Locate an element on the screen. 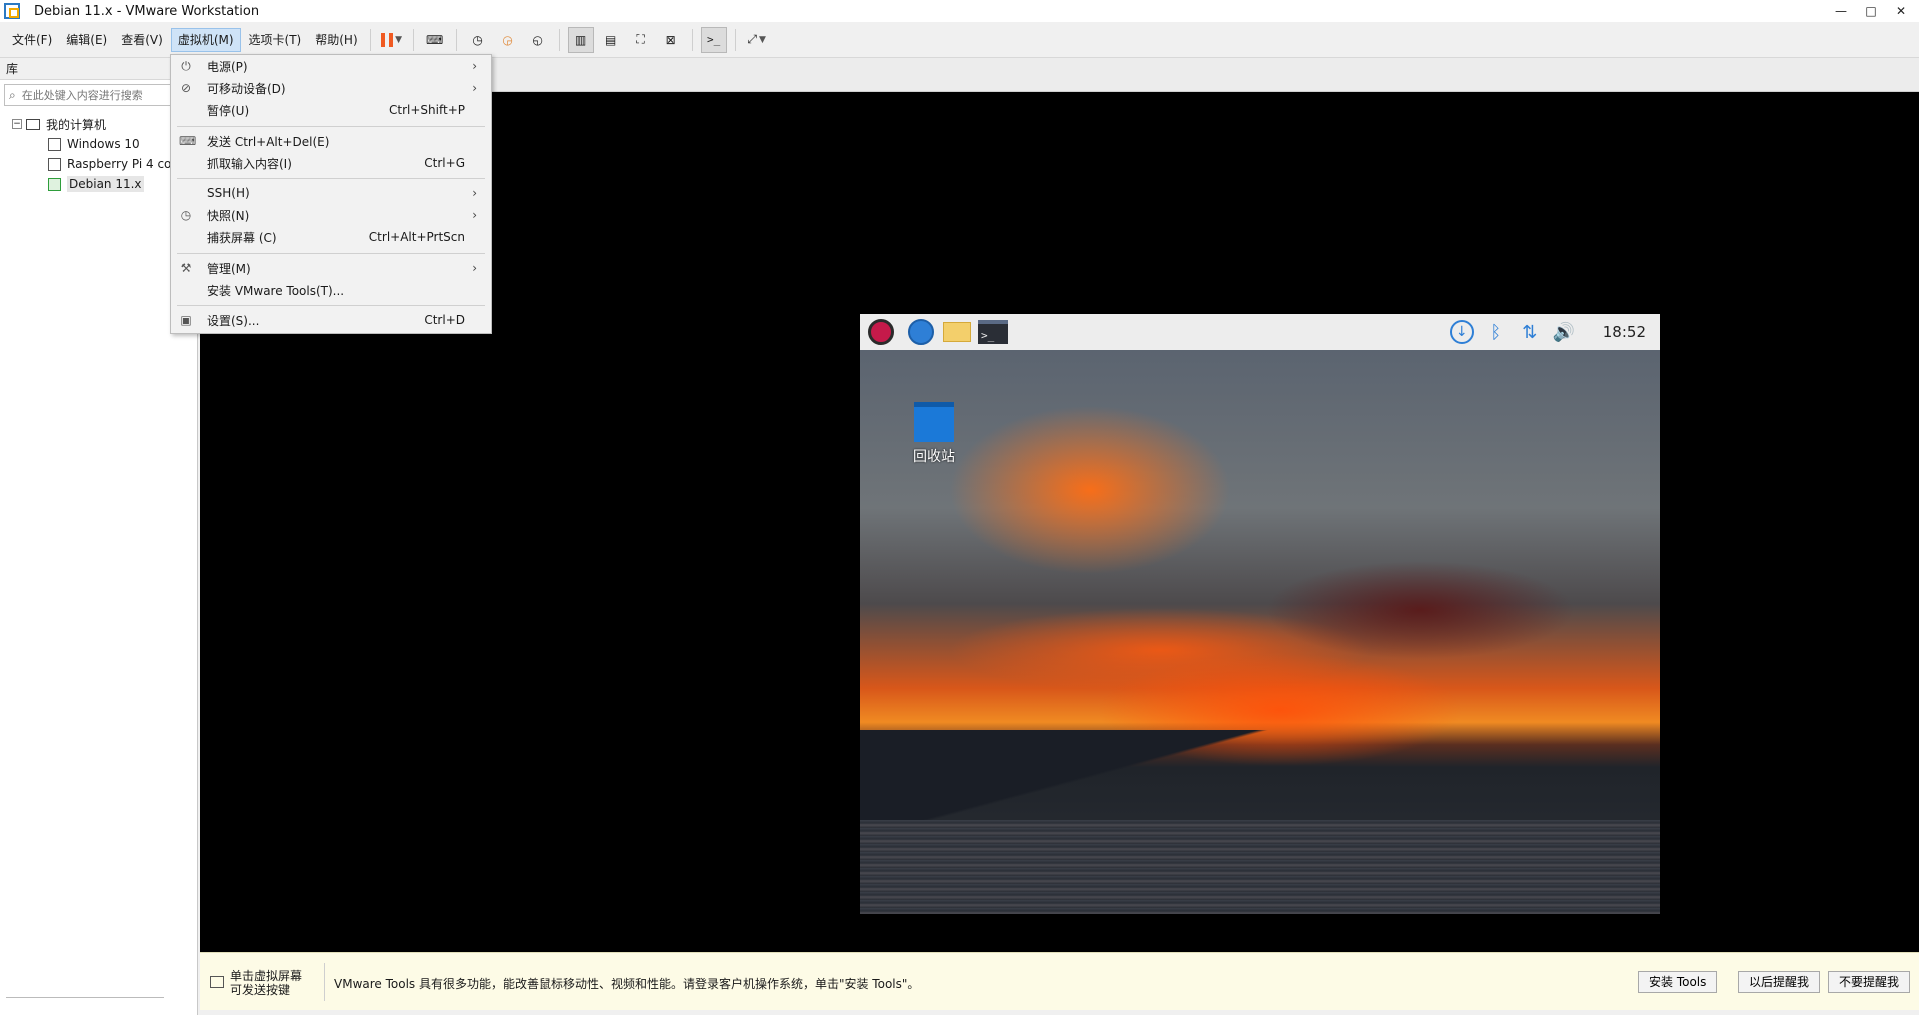 The image size is (1919, 1015). menu-item-manage: ⚒ 管理(M) › is located at coordinates (331, 268).